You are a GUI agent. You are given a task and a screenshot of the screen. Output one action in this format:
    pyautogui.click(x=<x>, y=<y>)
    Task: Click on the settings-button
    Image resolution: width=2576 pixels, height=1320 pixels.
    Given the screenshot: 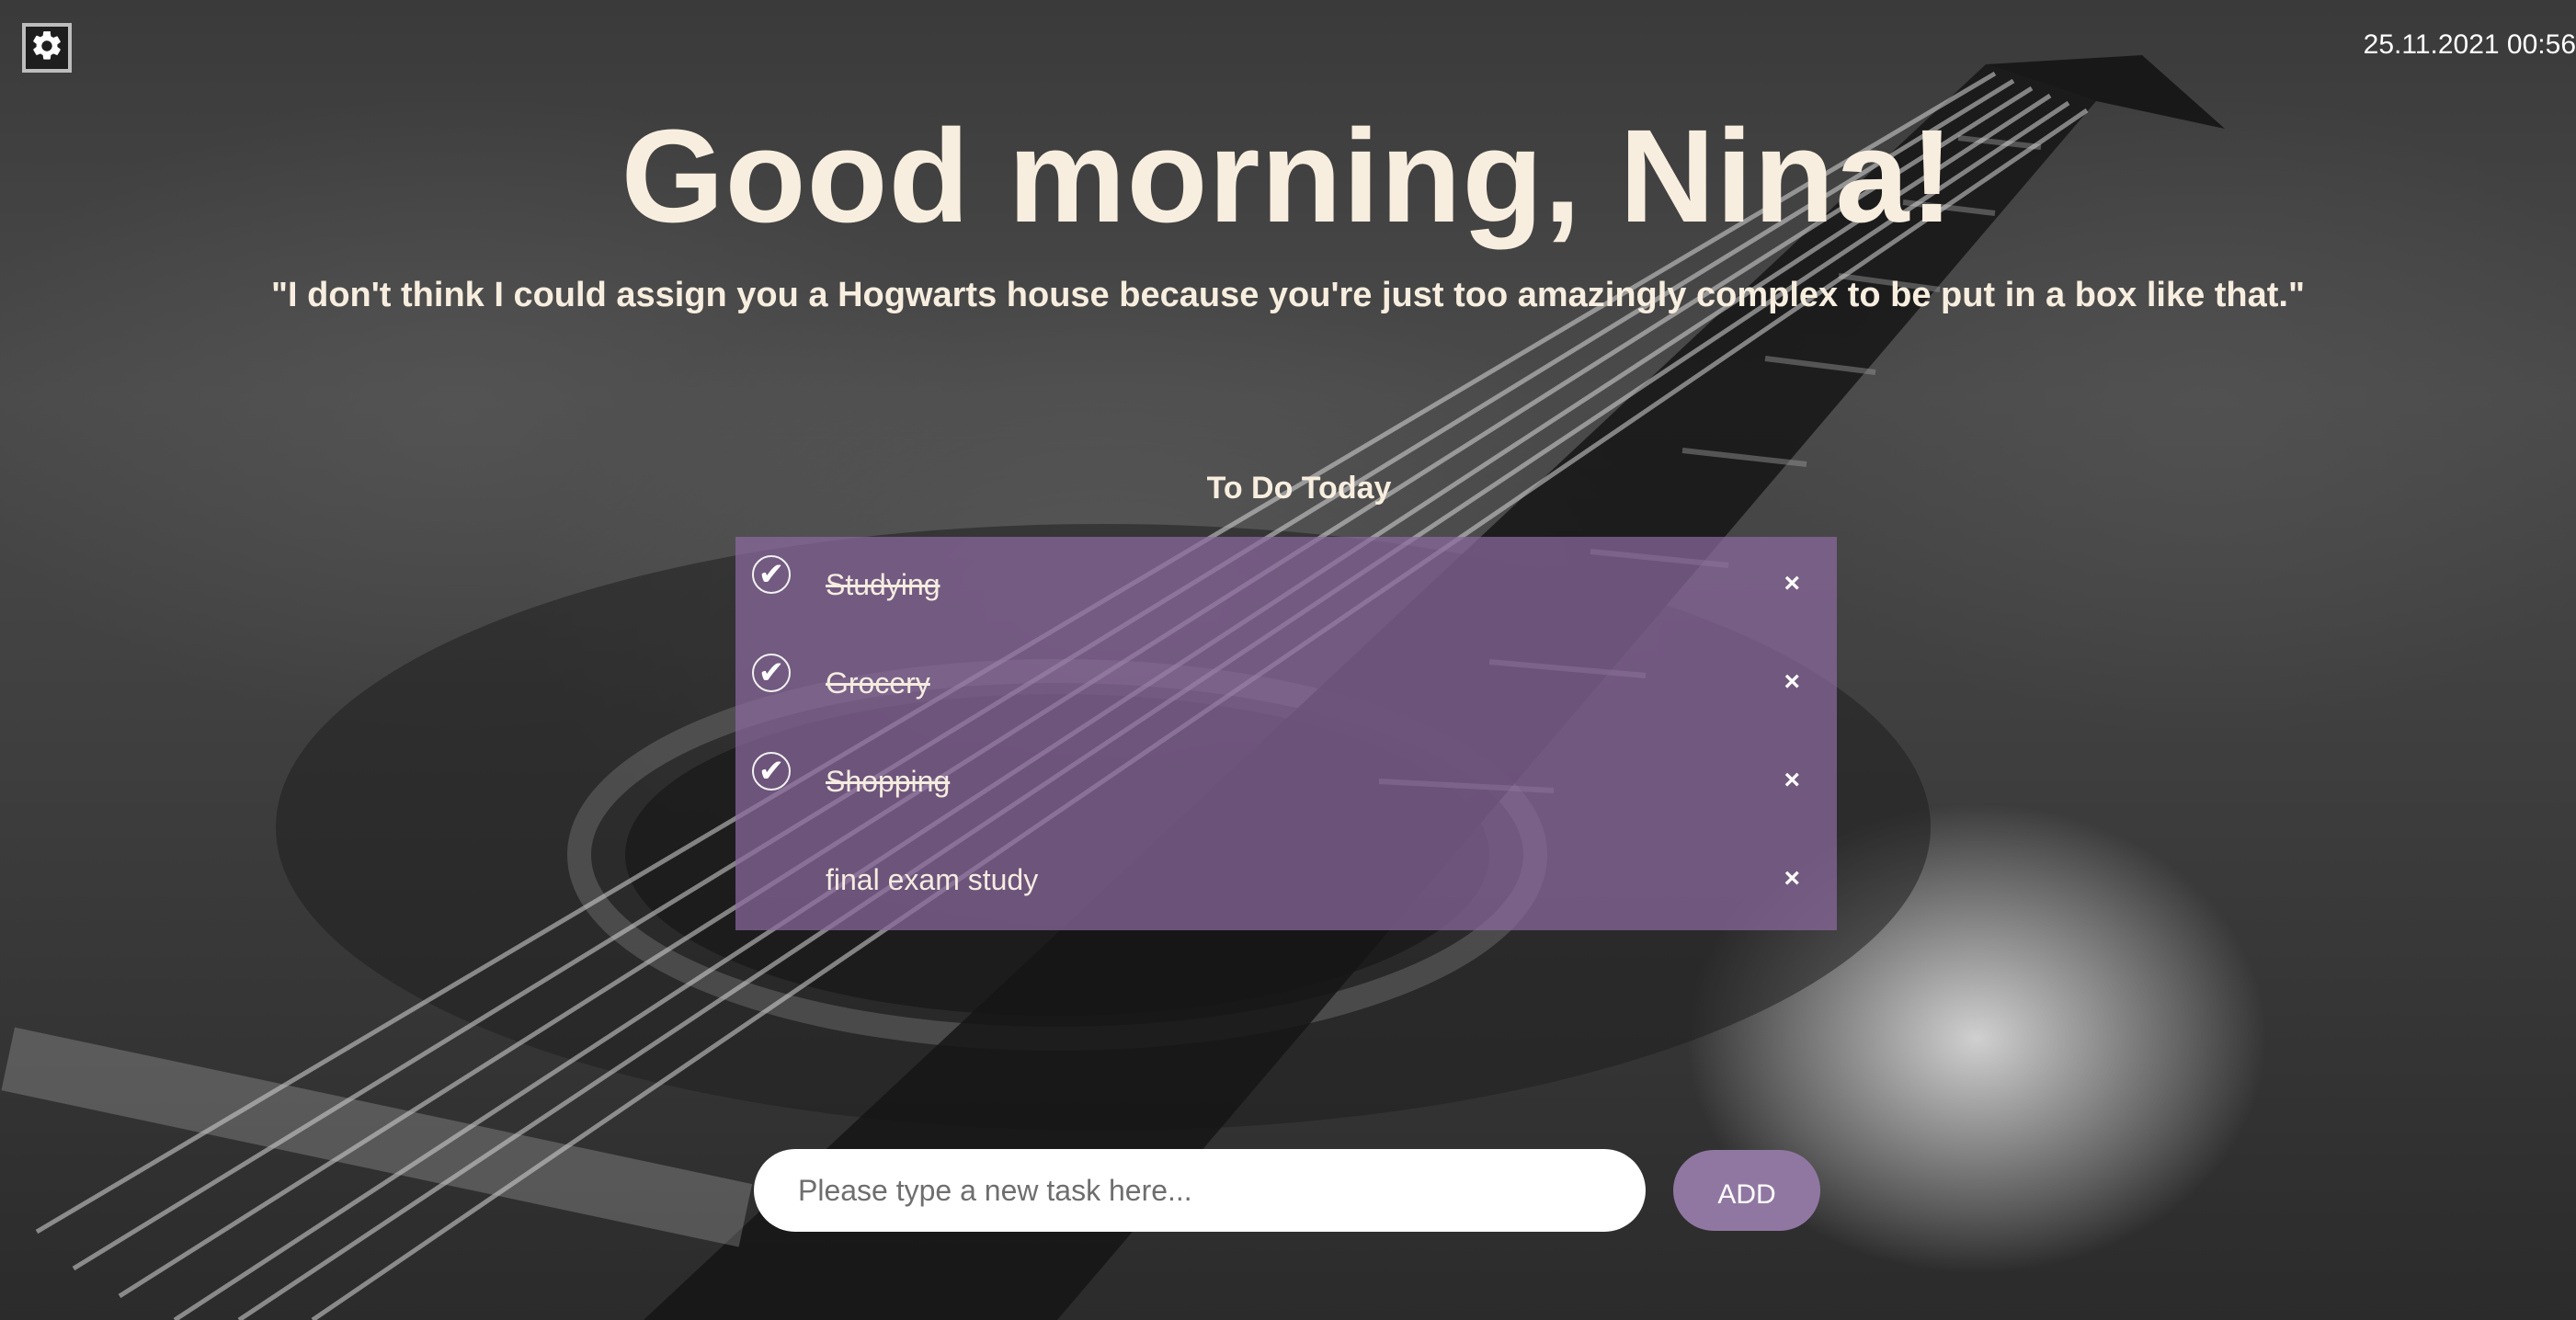 What is the action you would take?
    pyautogui.click(x=47, y=48)
    